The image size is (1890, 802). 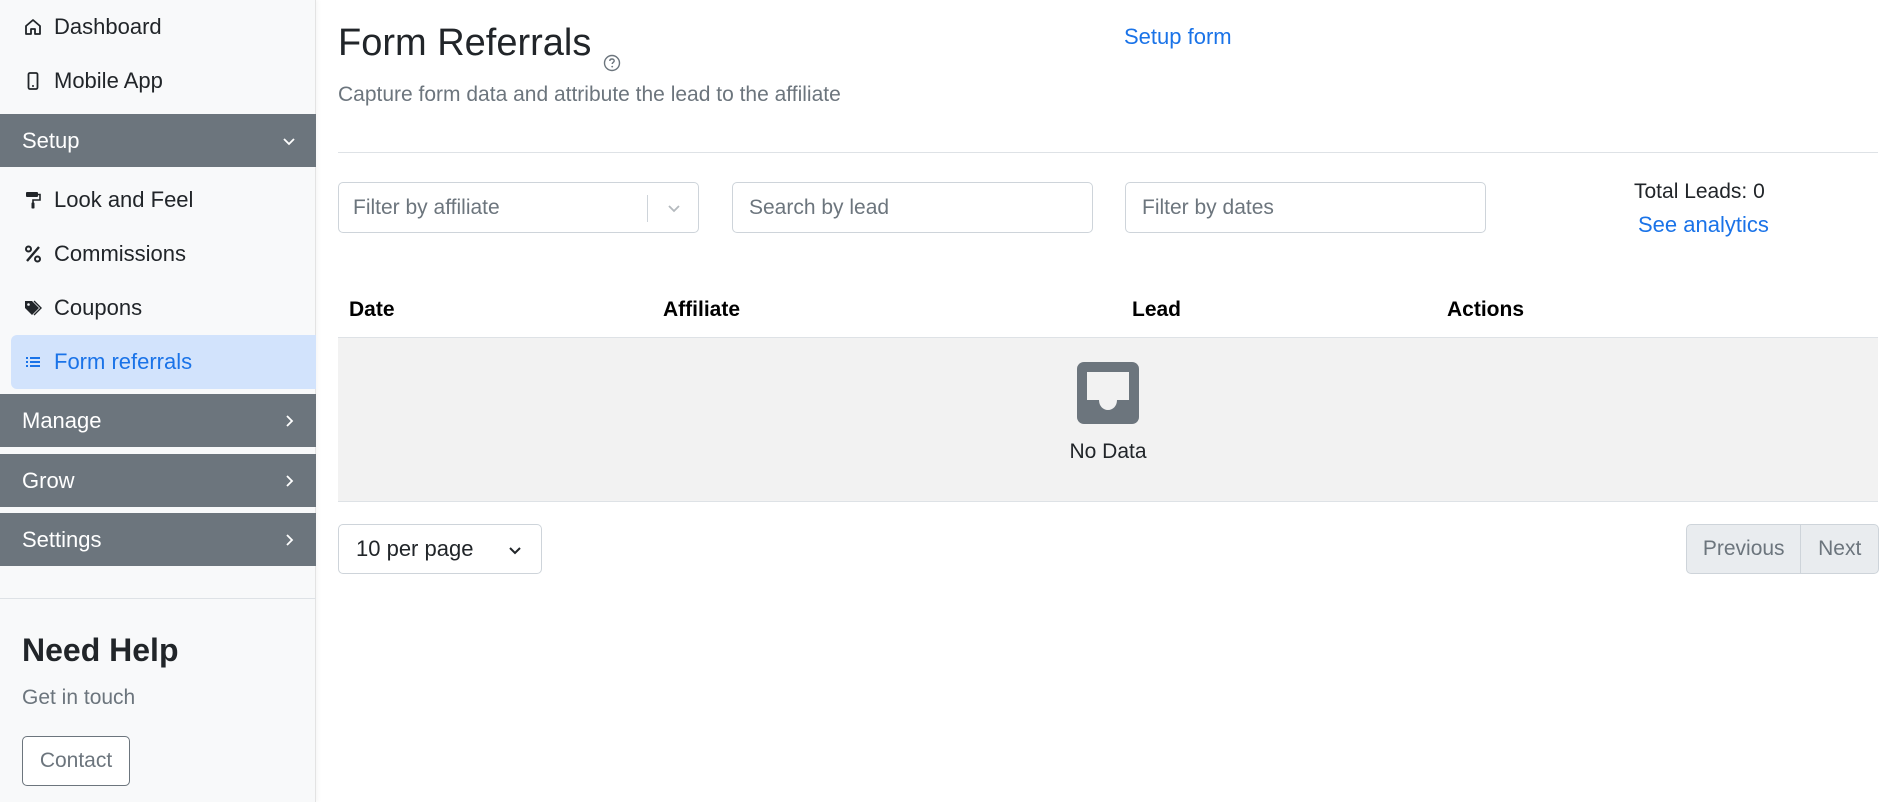 What do you see at coordinates (108, 80) in the screenshot?
I see `sidebar-item-label: Mobile App` at bounding box center [108, 80].